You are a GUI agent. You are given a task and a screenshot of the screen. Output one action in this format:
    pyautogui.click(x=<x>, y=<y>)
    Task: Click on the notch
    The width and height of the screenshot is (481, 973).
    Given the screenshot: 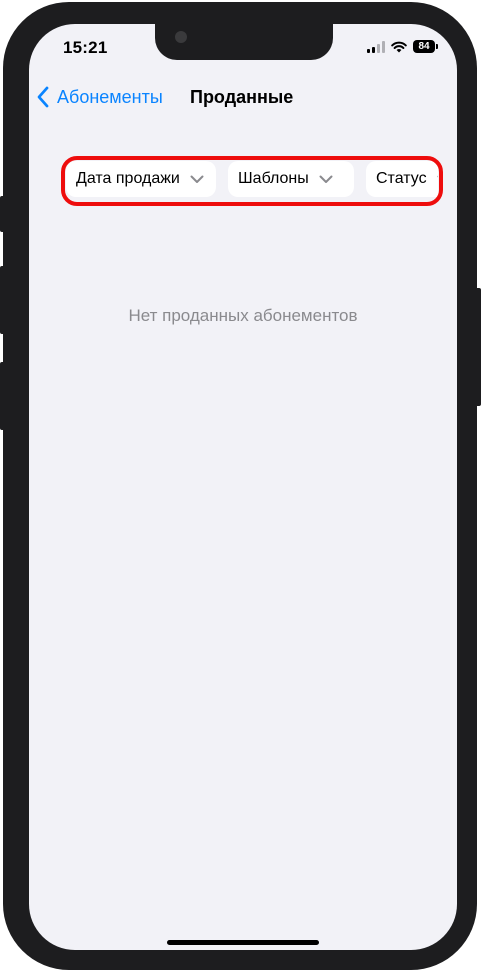 What is the action you would take?
    pyautogui.click(x=244, y=42)
    